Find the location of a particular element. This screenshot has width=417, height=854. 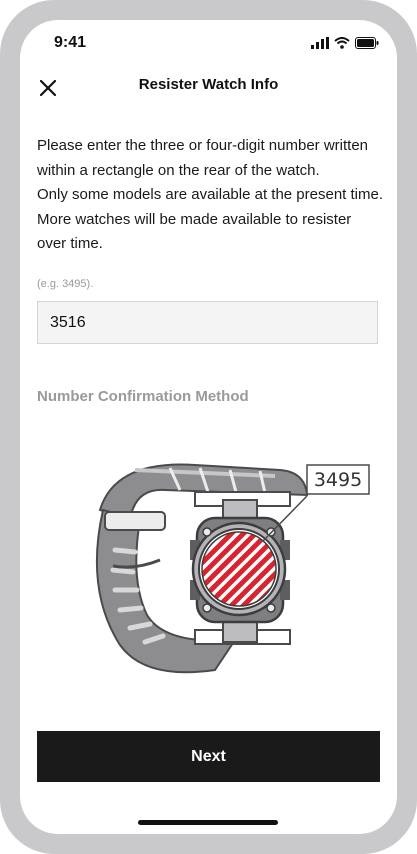

watch-number-input is located at coordinates (207, 322).